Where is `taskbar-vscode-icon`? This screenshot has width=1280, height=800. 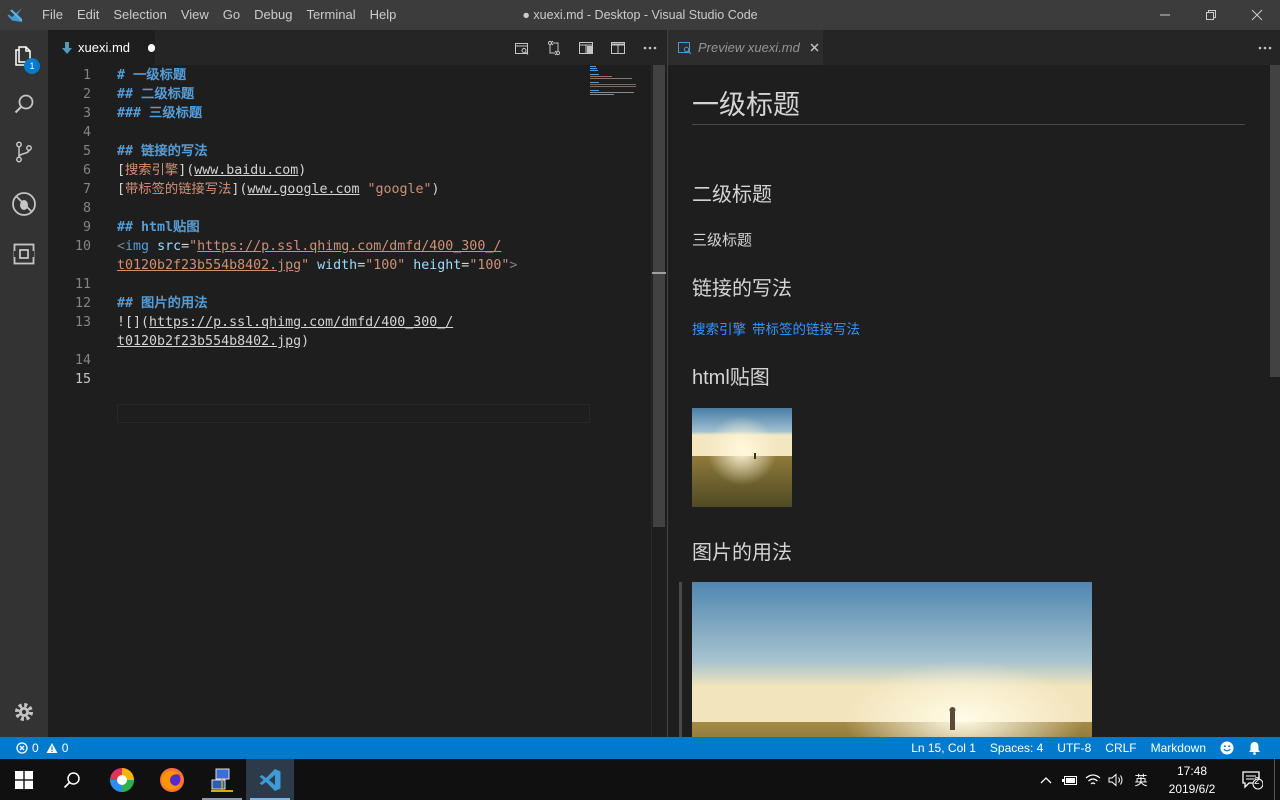
taskbar-vscode-icon is located at coordinates (270, 779).